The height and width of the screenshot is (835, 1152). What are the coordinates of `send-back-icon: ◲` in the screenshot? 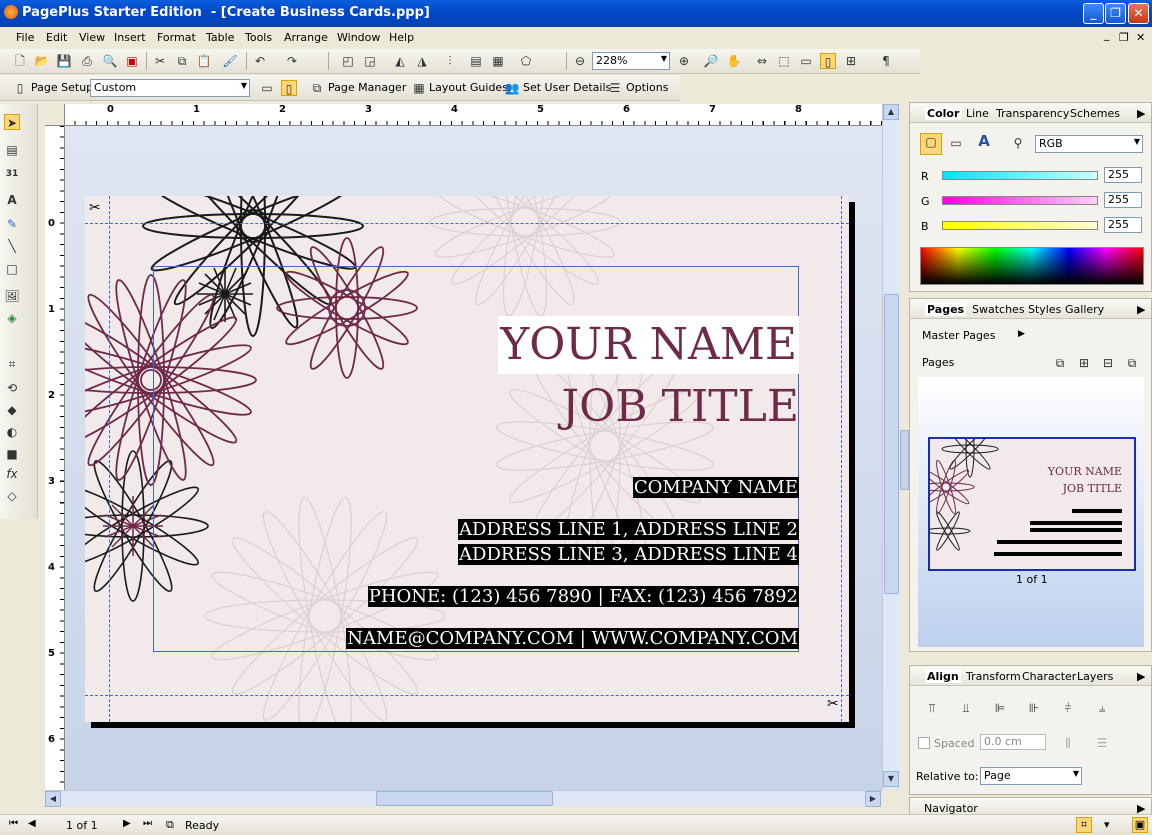 It's located at (370, 61).